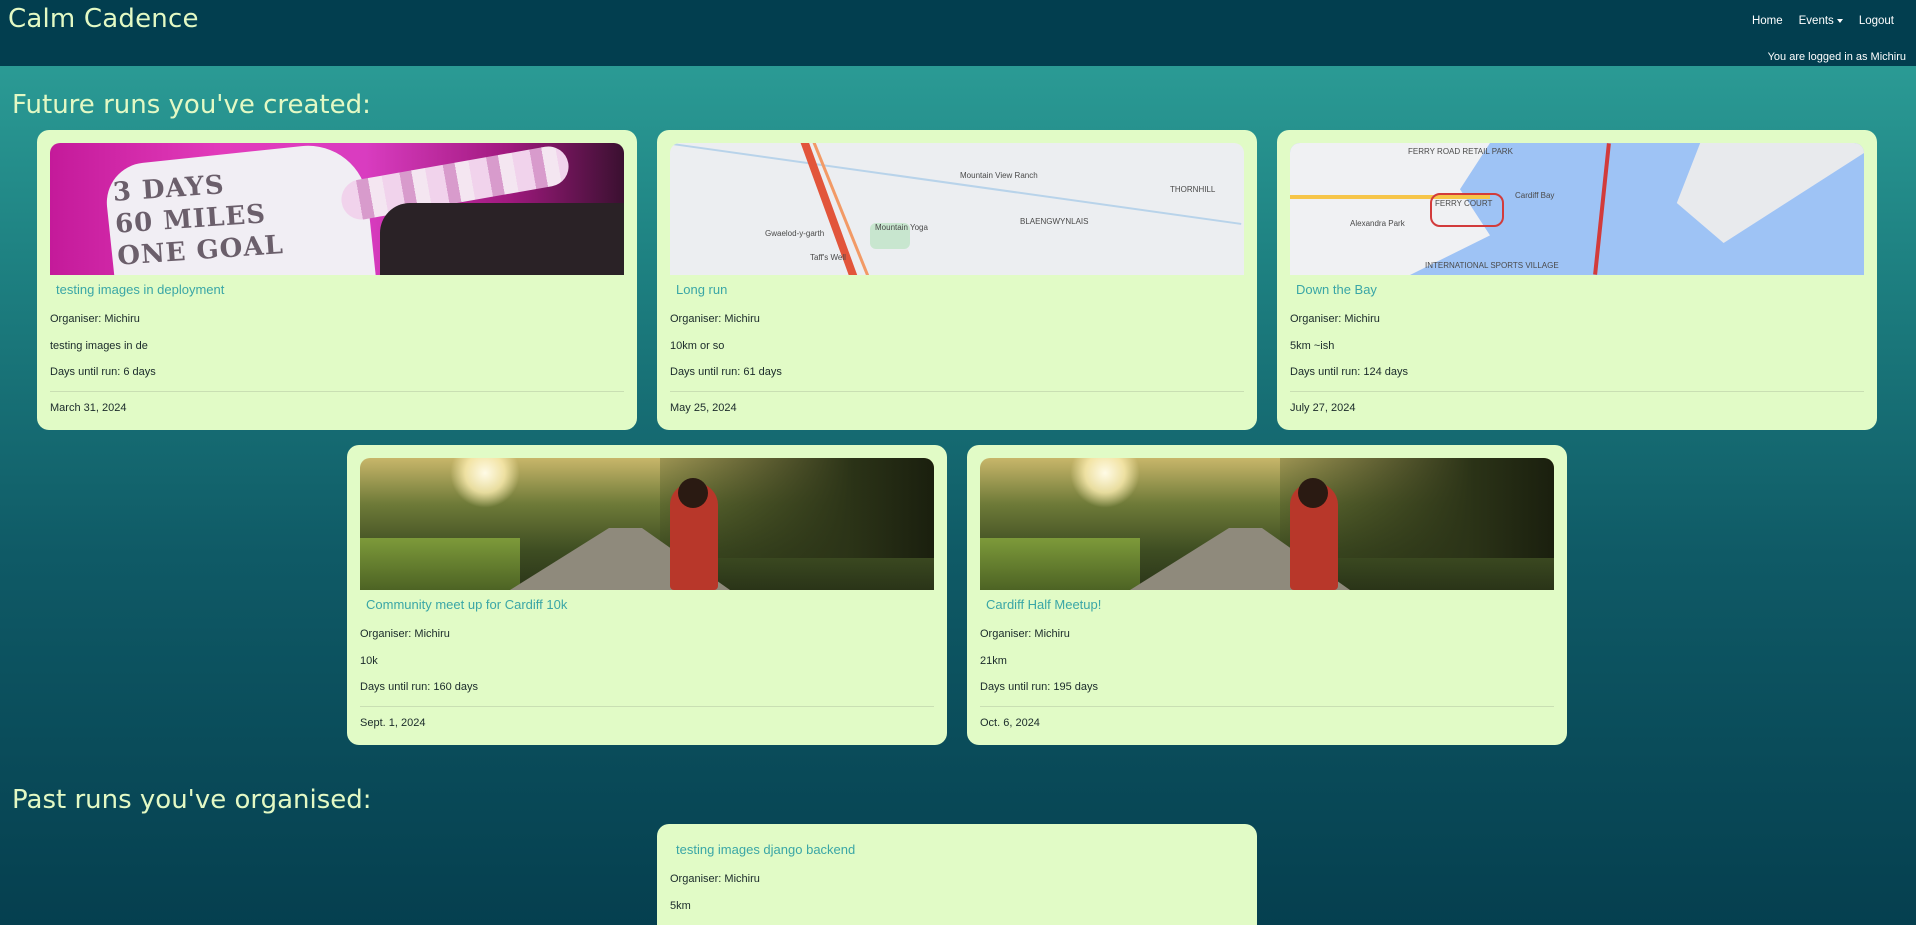 This screenshot has width=1916, height=925. Describe the element at coordinates (1464, 203) in the screenshot. I see `map-label: FERRY COURT` at that location.